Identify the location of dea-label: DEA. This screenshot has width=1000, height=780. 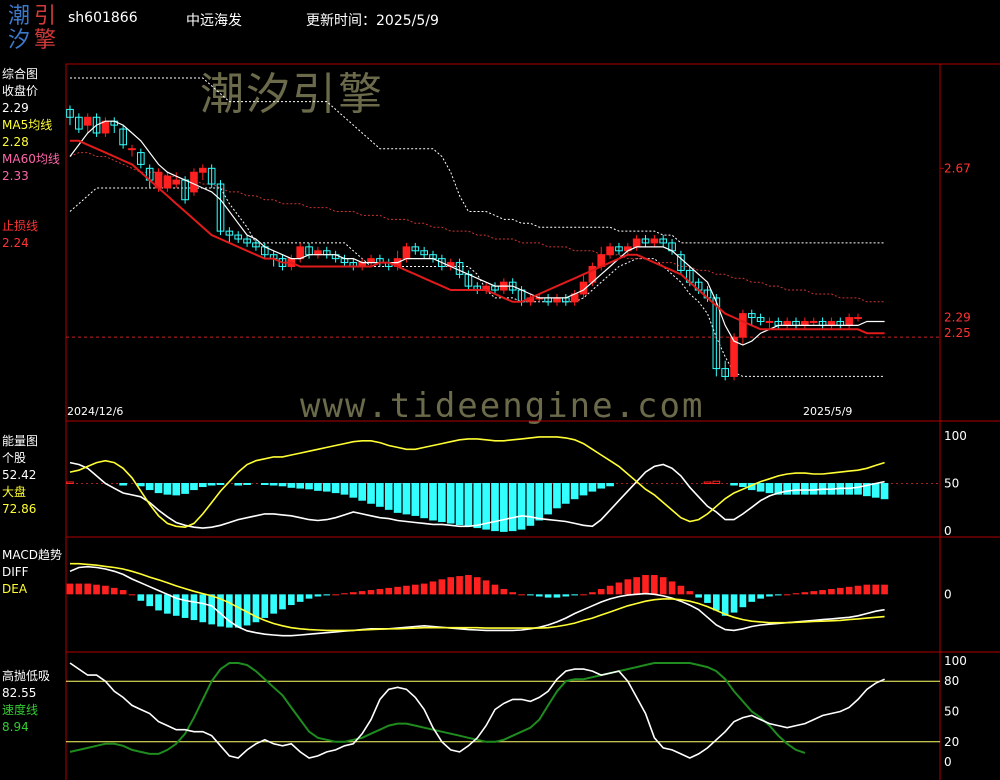
(15, 589).